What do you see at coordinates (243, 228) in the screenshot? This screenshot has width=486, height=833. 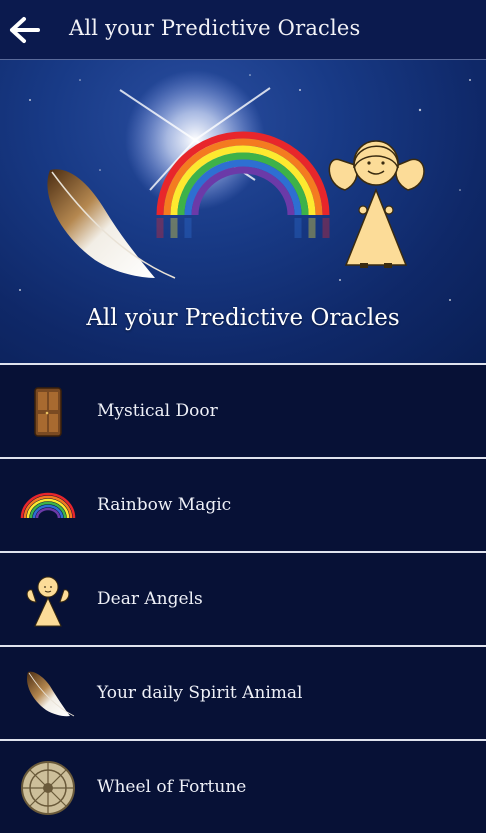 I see `rainbow-reflection` at bounding box center [243, 228].